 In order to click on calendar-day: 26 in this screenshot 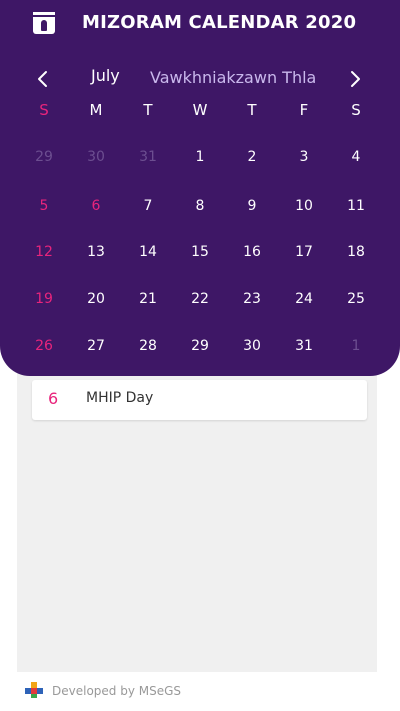, I will do `click(44, 346)`.